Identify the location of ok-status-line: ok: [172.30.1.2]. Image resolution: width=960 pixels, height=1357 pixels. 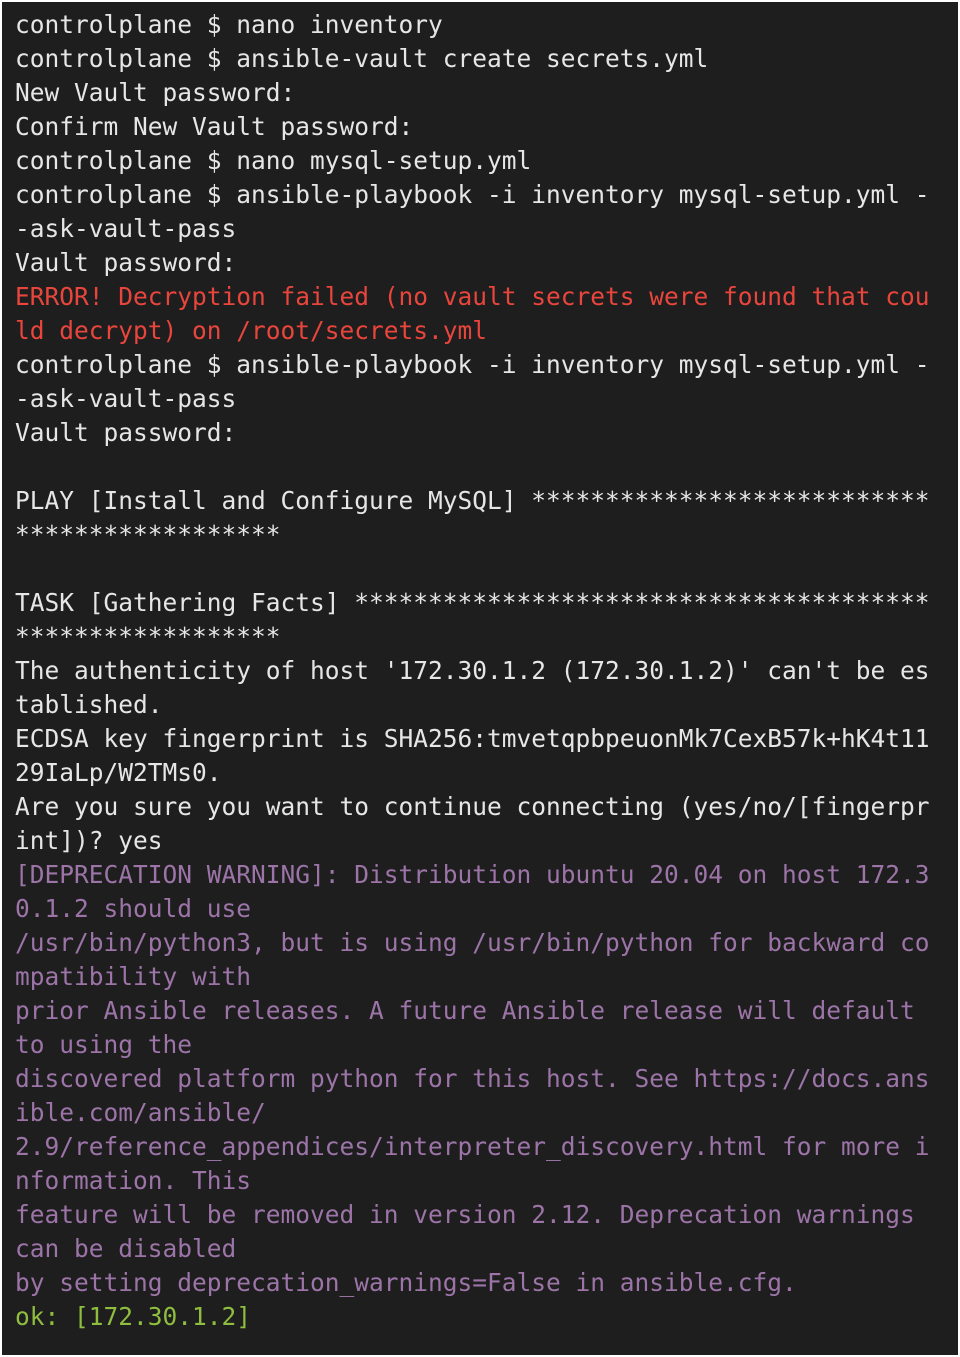
(133, 1316).